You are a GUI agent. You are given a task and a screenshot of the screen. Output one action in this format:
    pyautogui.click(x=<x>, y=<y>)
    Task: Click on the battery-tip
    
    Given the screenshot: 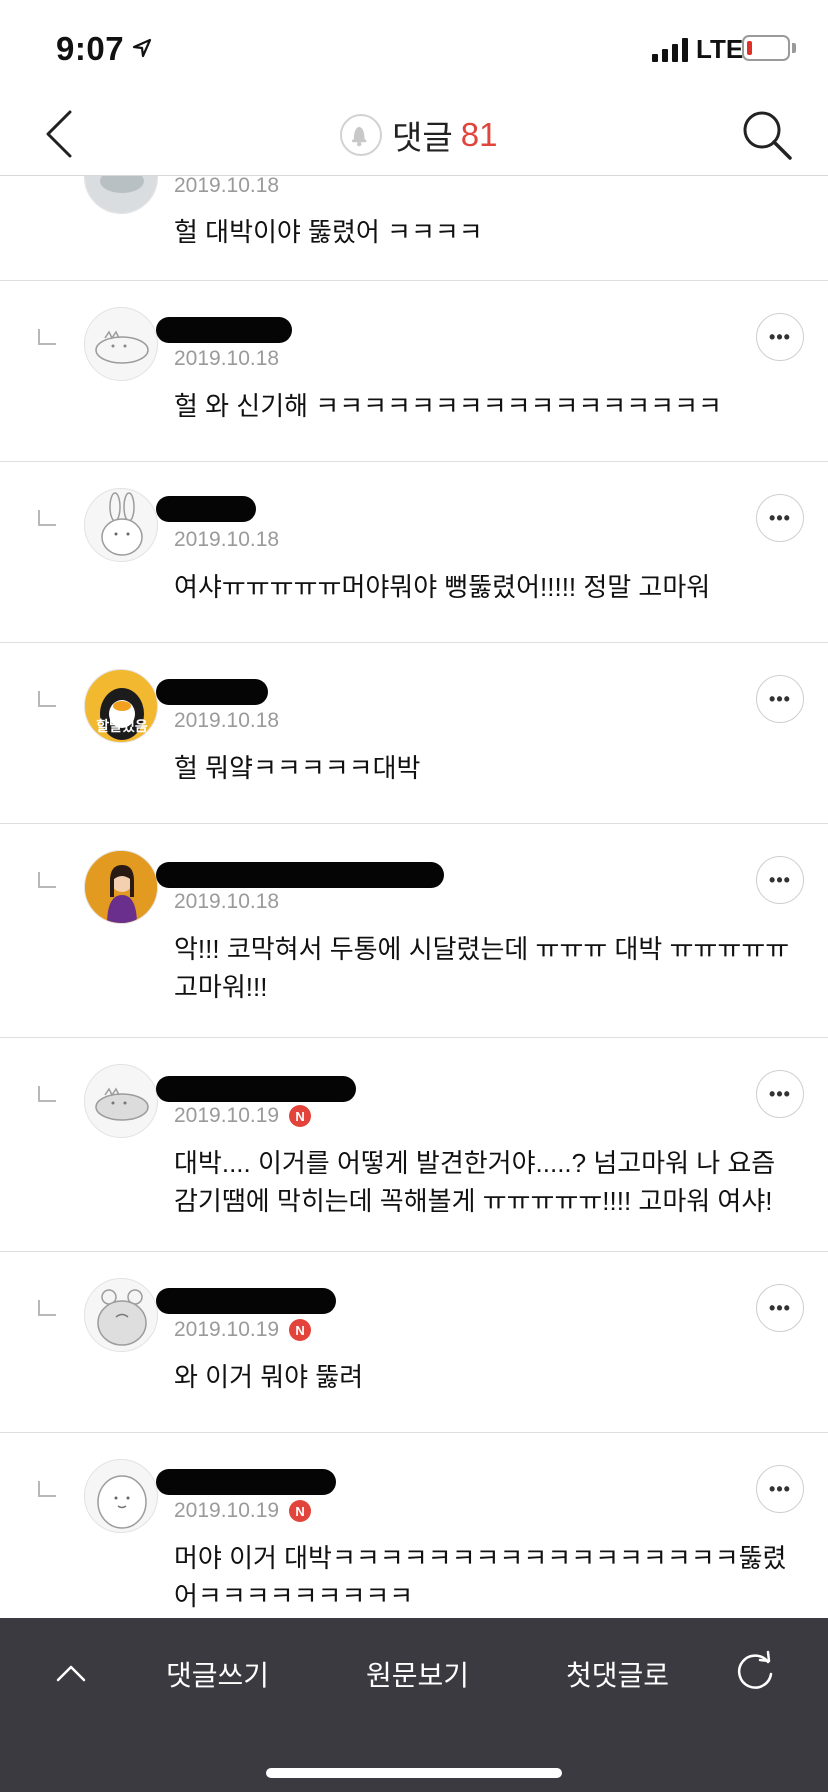 What is the action you would take?
    pyautogui.click(x=794, y=48)
    